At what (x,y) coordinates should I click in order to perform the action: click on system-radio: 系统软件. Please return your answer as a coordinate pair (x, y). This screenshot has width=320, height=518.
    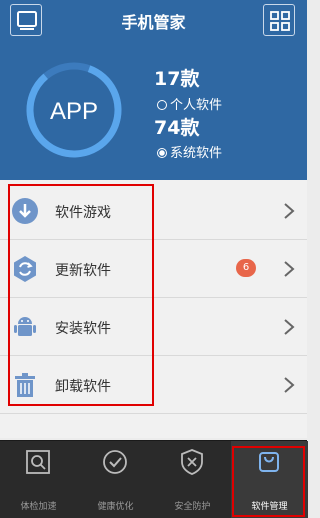
    Looking at the image, I should click on (189, 151).